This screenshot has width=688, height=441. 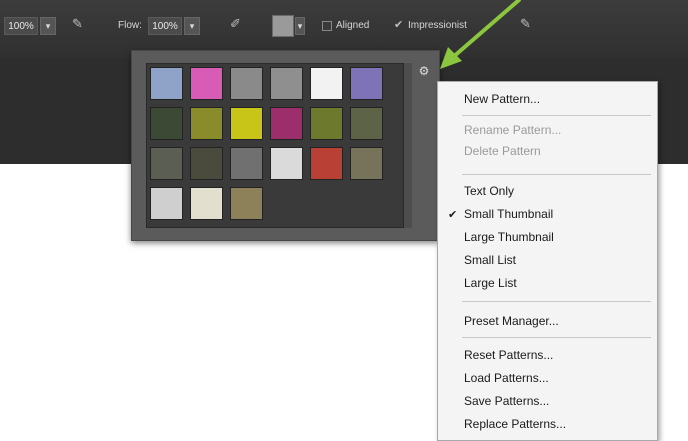 What do you see at coordinates (21, 26) in the screenshot?
I see `opacity-field: 100%` at bounding box center [21, 26].